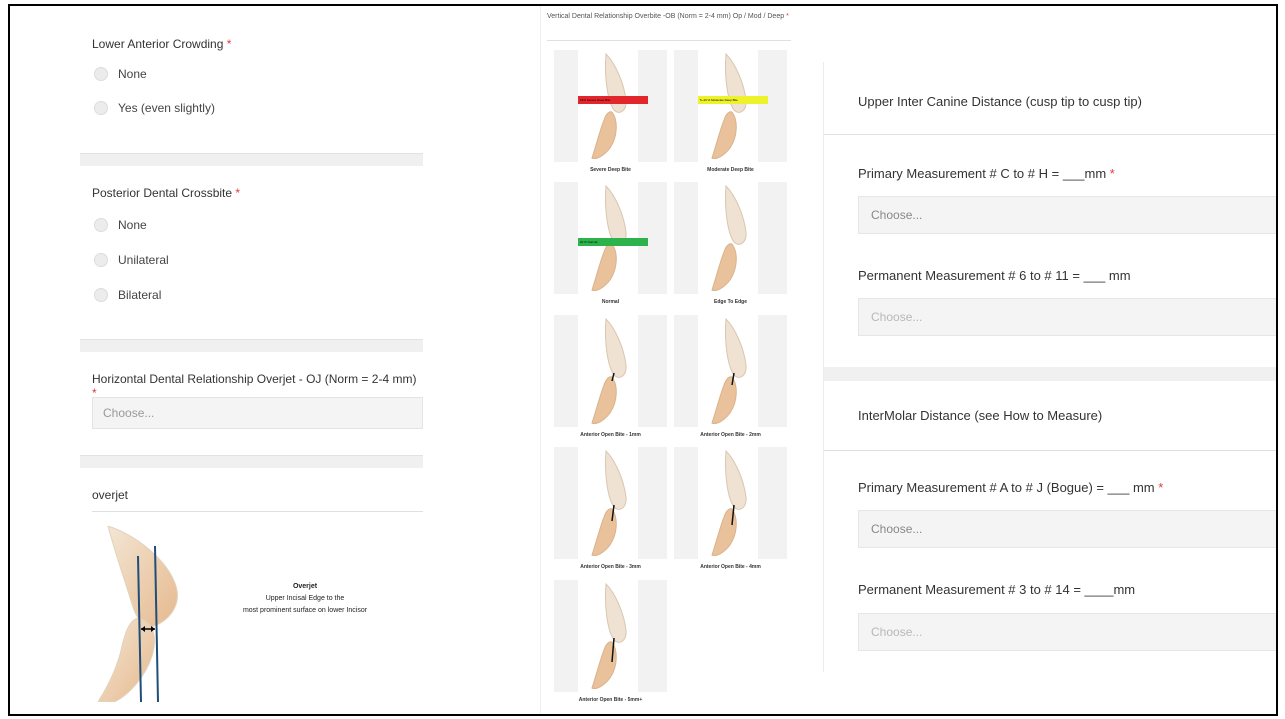  Describe the element at coordinates (305, 610) in the screenshot. I see `overjet-caption-line: most prominent surface on lower Incisor` at that location.